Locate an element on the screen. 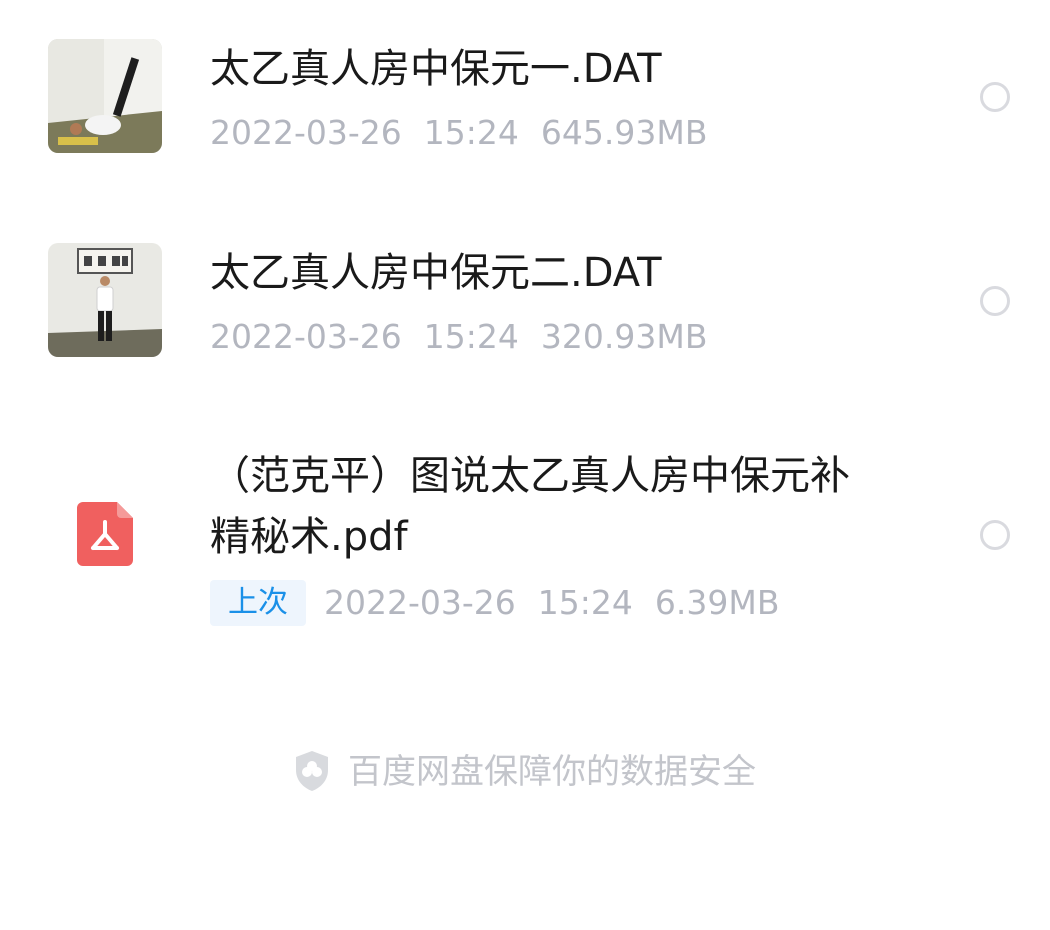 The height and width of the screenshot is (930, 1050). file-size: 6.39MB is located at coordinates (717, 602).